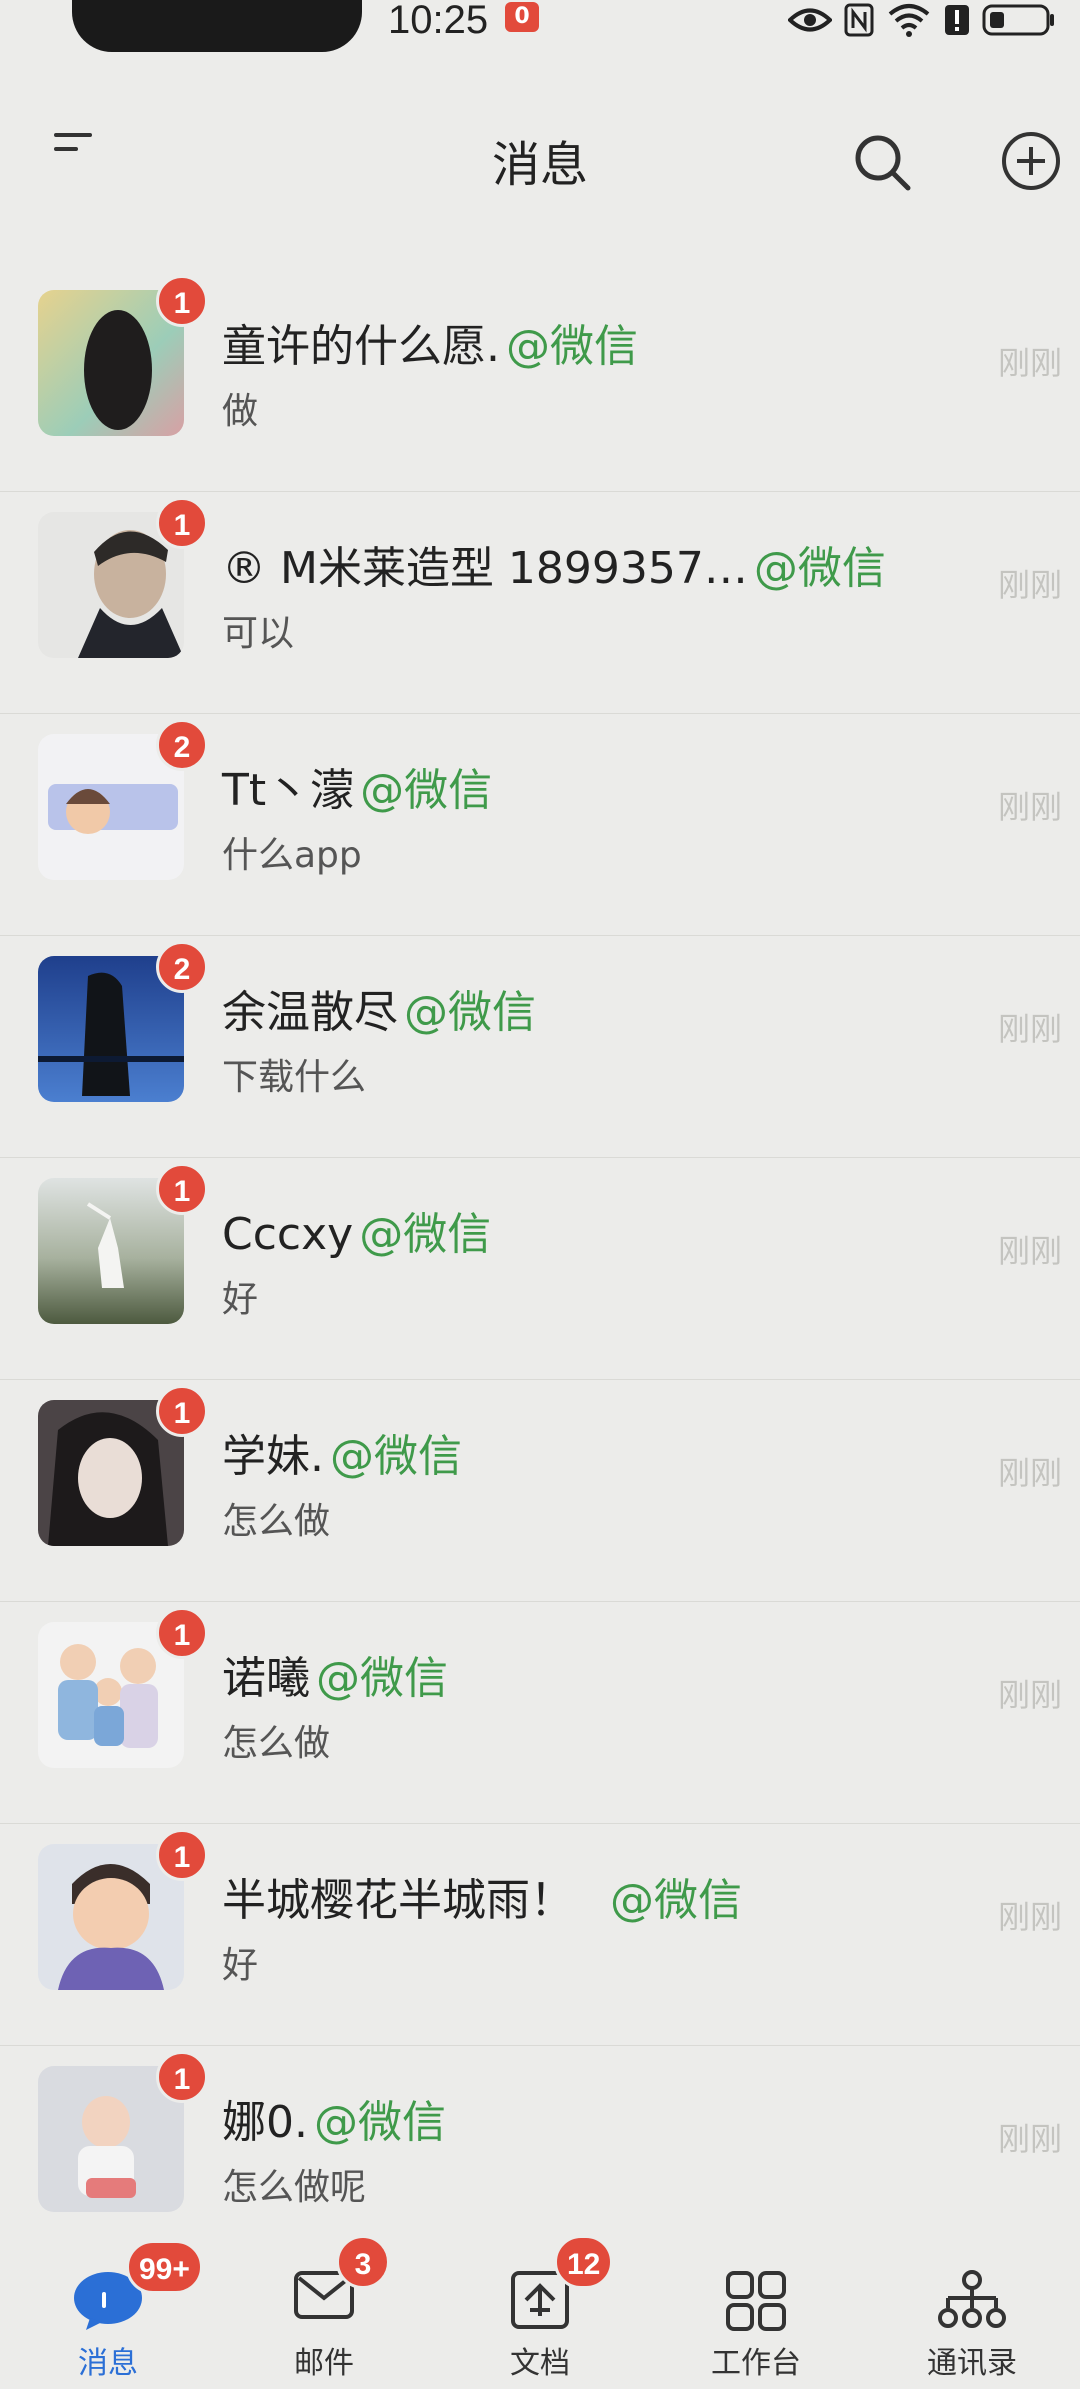 This screenshot has height=2389, width=1080. Describe the element at coordinates (217, 26) in the screenshot. I see `camera-notch` at that location.